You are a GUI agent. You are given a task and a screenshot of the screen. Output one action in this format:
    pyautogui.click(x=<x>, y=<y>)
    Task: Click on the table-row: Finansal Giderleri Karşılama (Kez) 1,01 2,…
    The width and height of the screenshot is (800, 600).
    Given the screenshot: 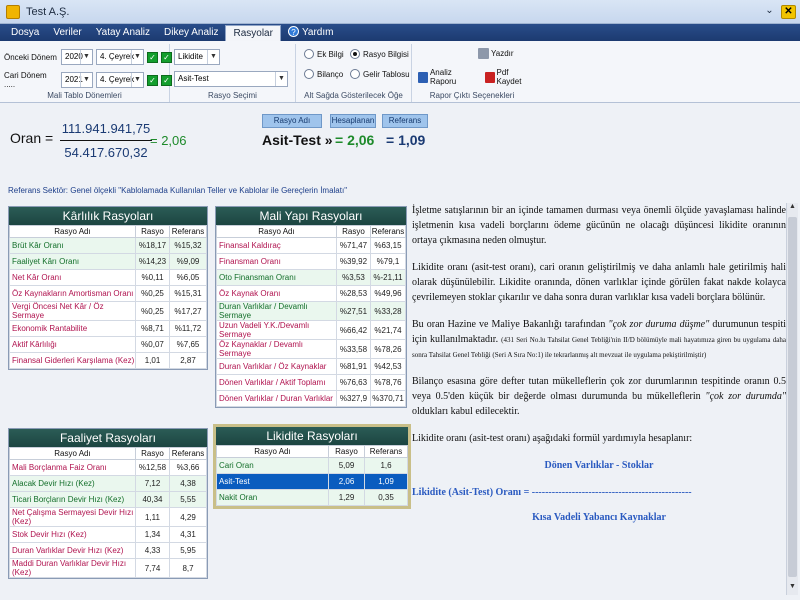 What is the action you would take?
    pyautogui.click(x=108, y=360)
    